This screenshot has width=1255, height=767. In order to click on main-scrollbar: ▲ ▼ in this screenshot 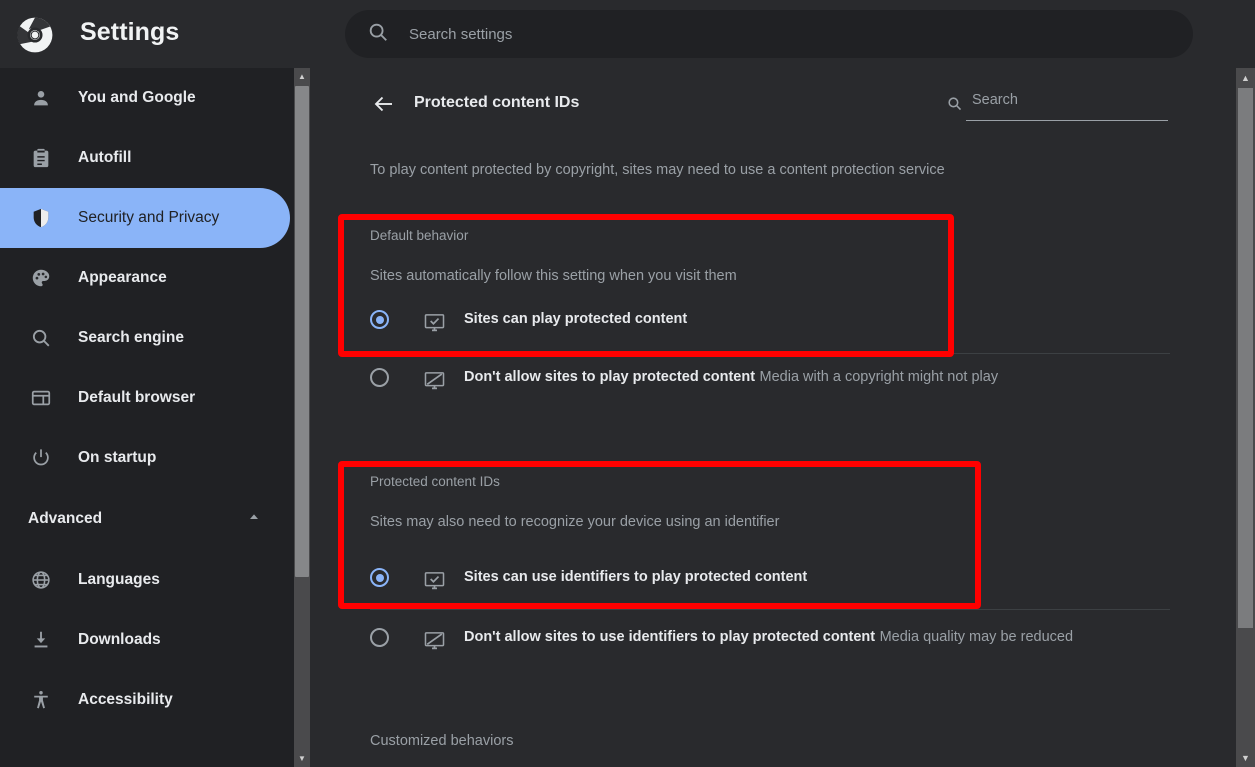, I will do `click(1245, 417)`.